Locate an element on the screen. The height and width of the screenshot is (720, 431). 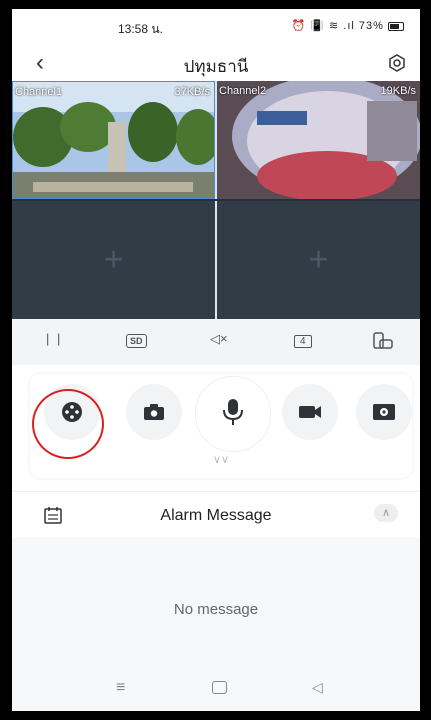
empty-message: No message is located at coordinates (216, 609).